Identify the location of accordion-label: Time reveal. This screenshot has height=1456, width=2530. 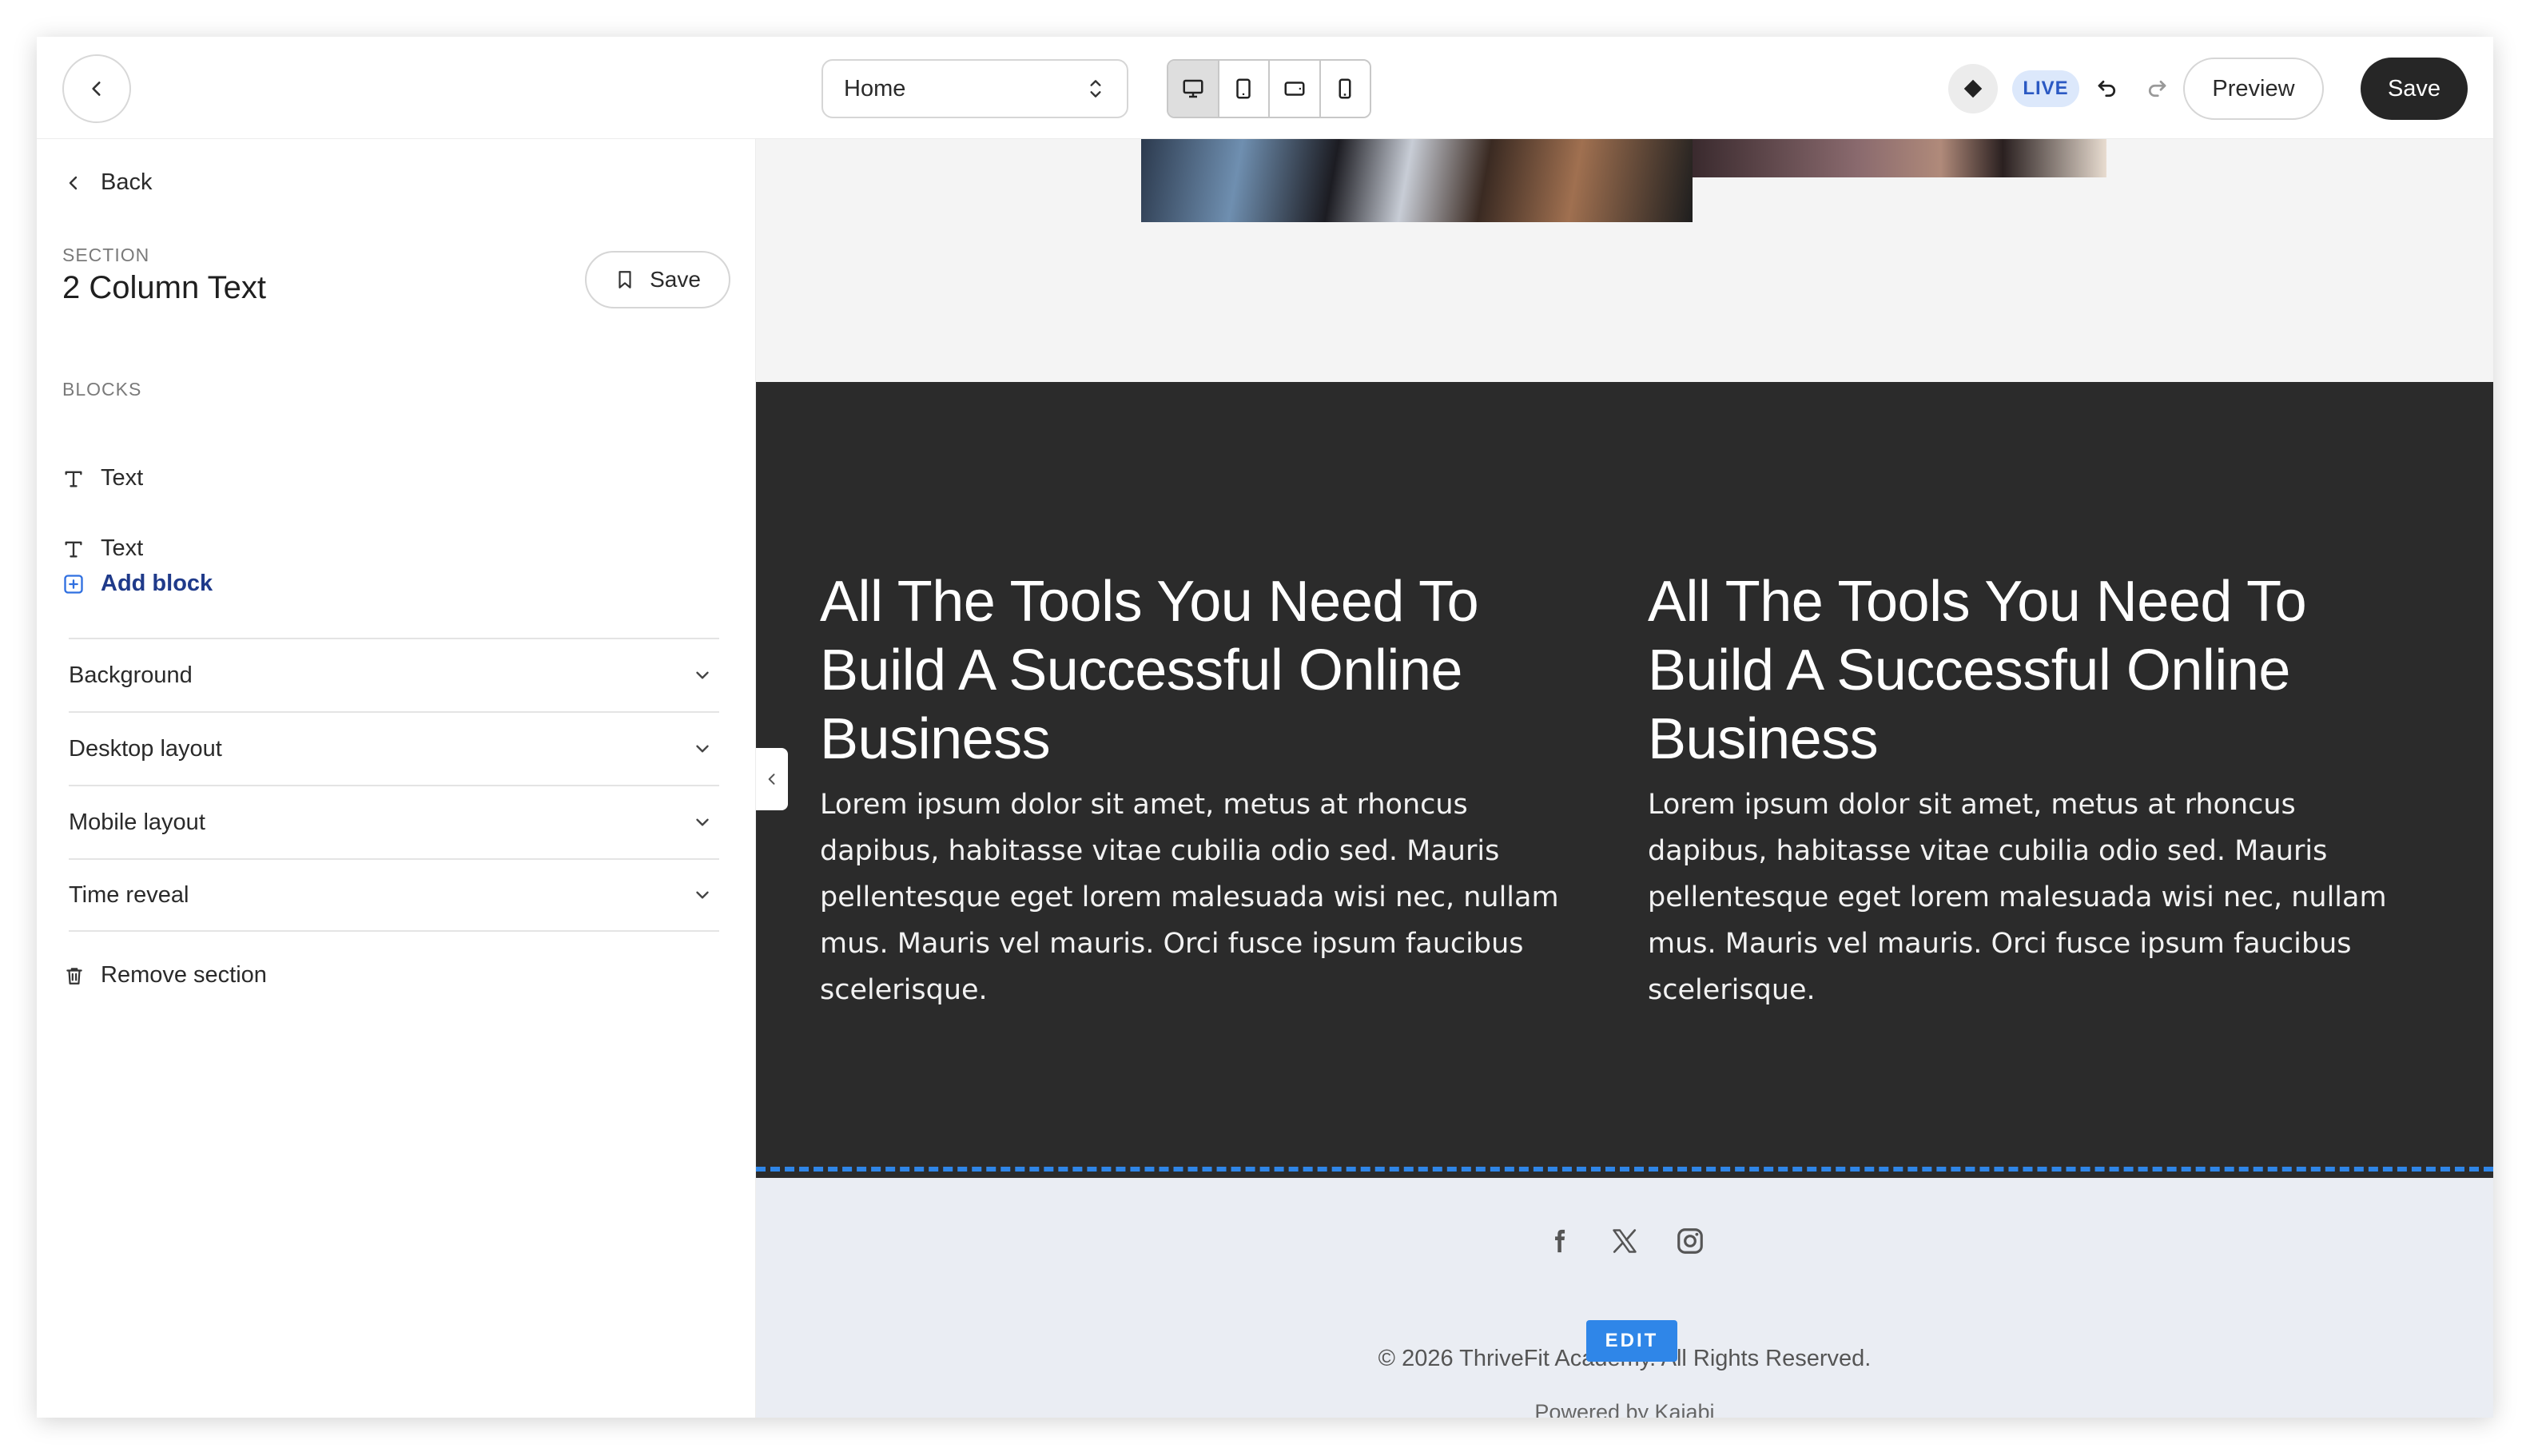
(129, 894).